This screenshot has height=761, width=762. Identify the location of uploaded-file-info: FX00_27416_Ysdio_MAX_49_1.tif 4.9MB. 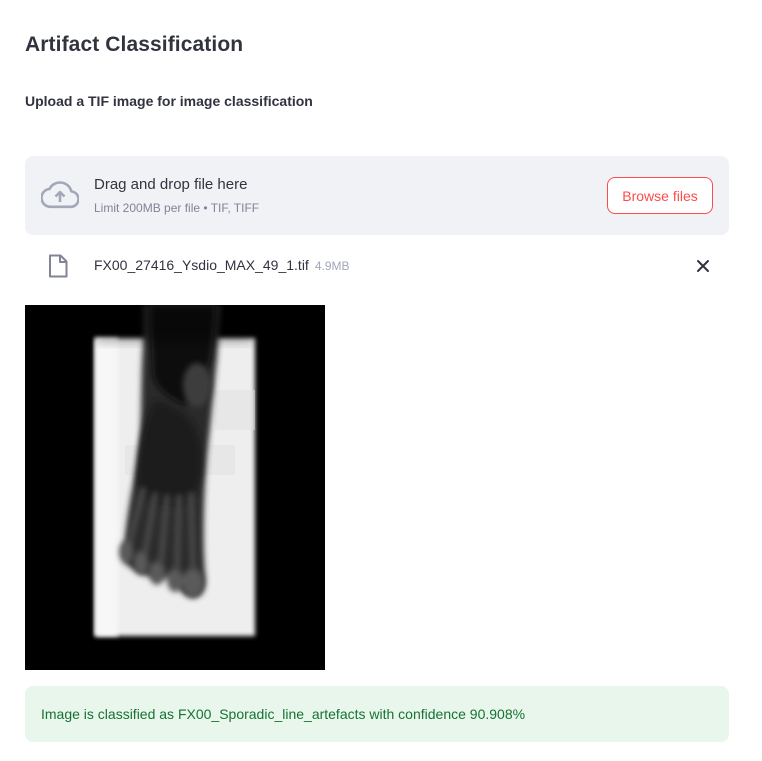
(222, 265).